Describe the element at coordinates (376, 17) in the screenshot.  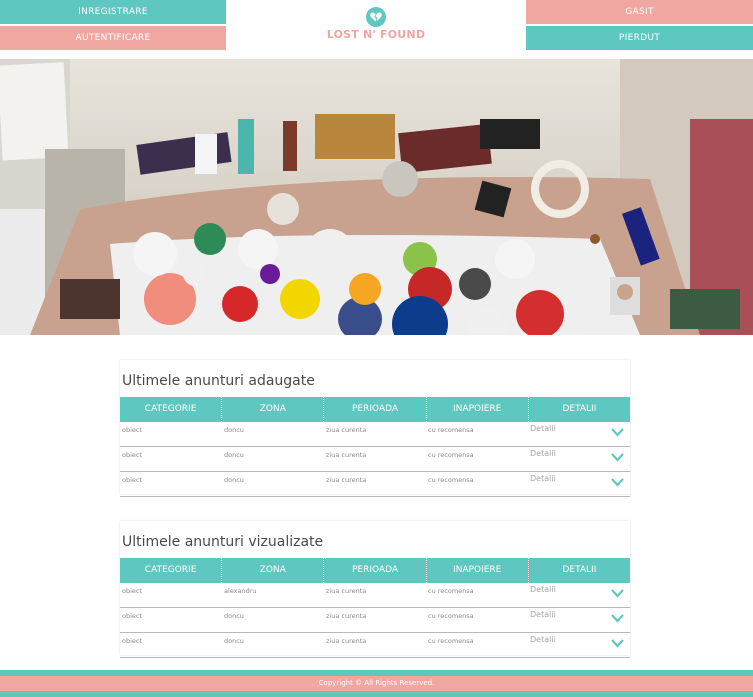
I see `broken-heart-icon` at that location.